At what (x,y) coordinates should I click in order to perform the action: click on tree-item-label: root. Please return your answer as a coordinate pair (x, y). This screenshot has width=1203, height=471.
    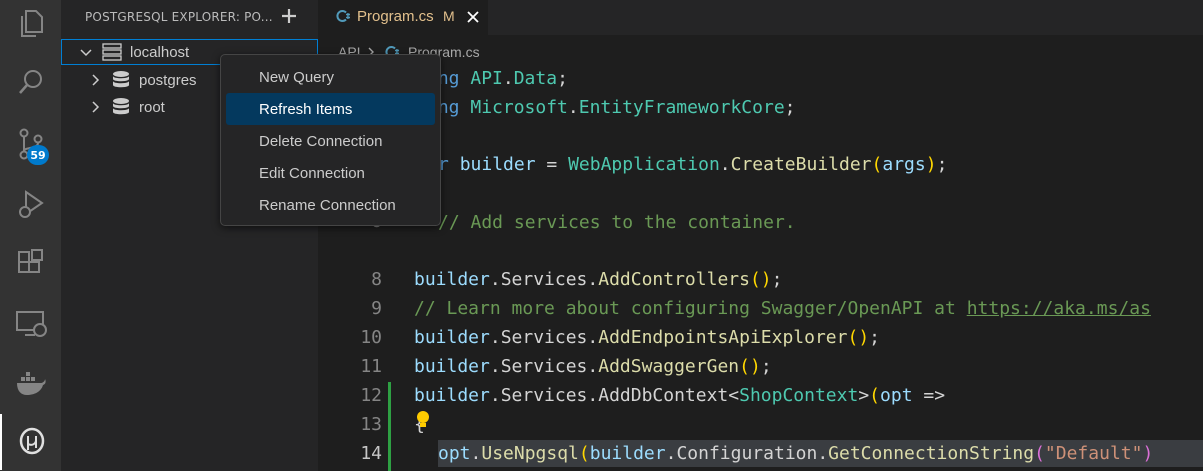
    Looking at the image, I should click on (152, 107).